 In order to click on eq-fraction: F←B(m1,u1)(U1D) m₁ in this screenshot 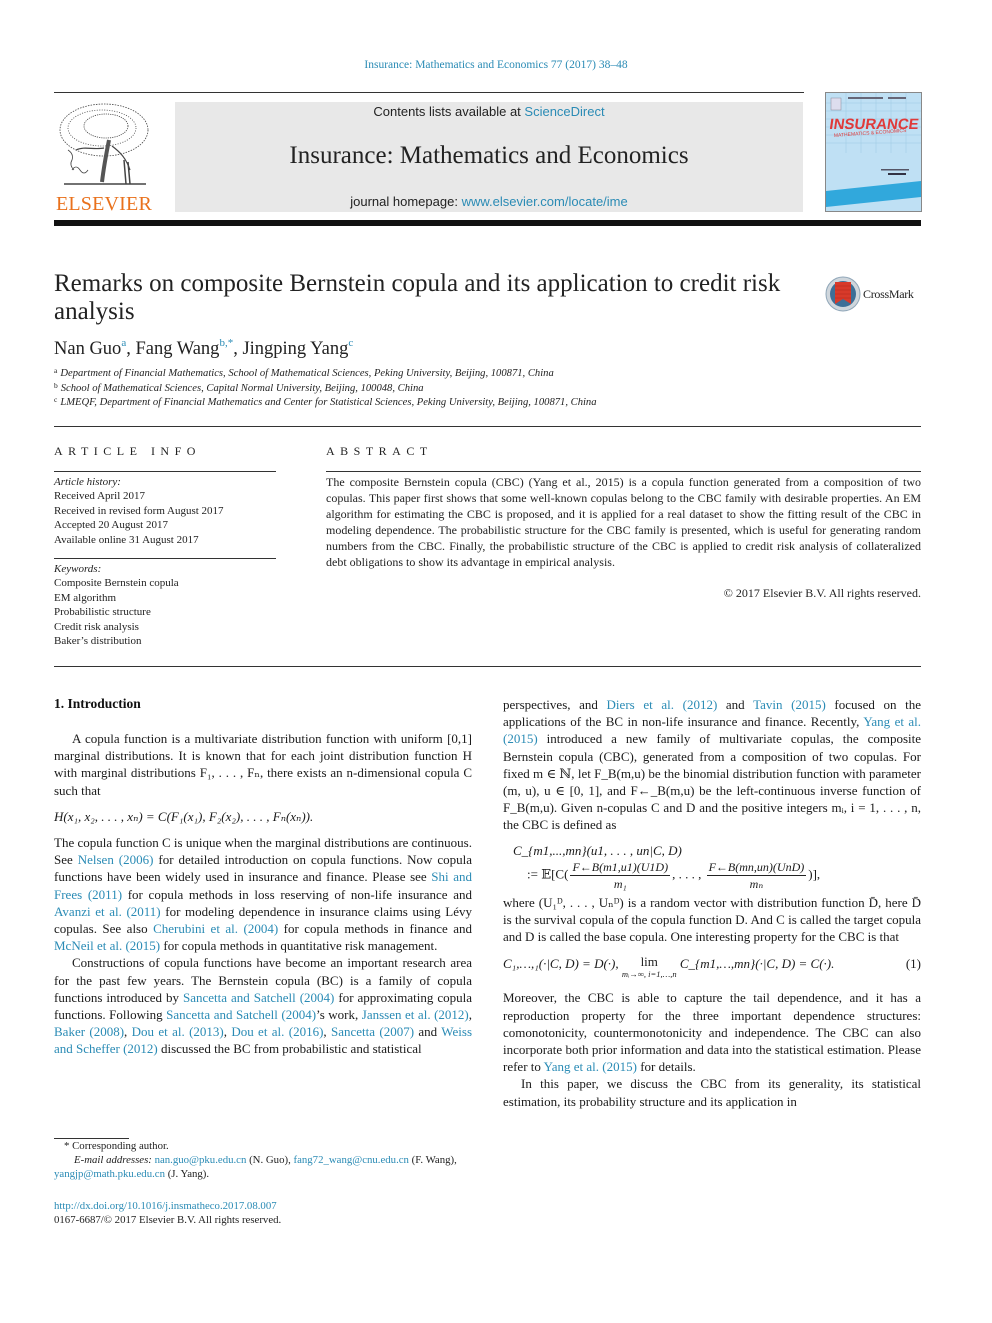, I will do `click(620, 875)`.